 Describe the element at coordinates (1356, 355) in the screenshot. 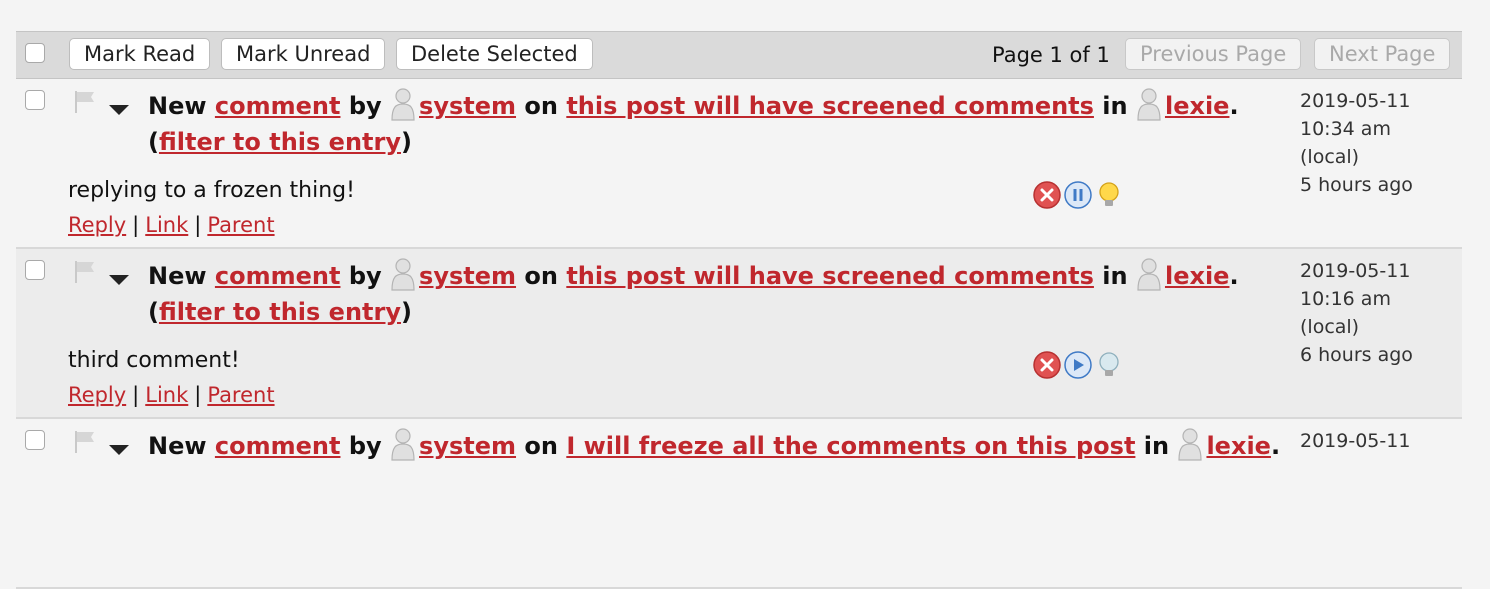

I see `relative-time: 6 hours ago` at that location.